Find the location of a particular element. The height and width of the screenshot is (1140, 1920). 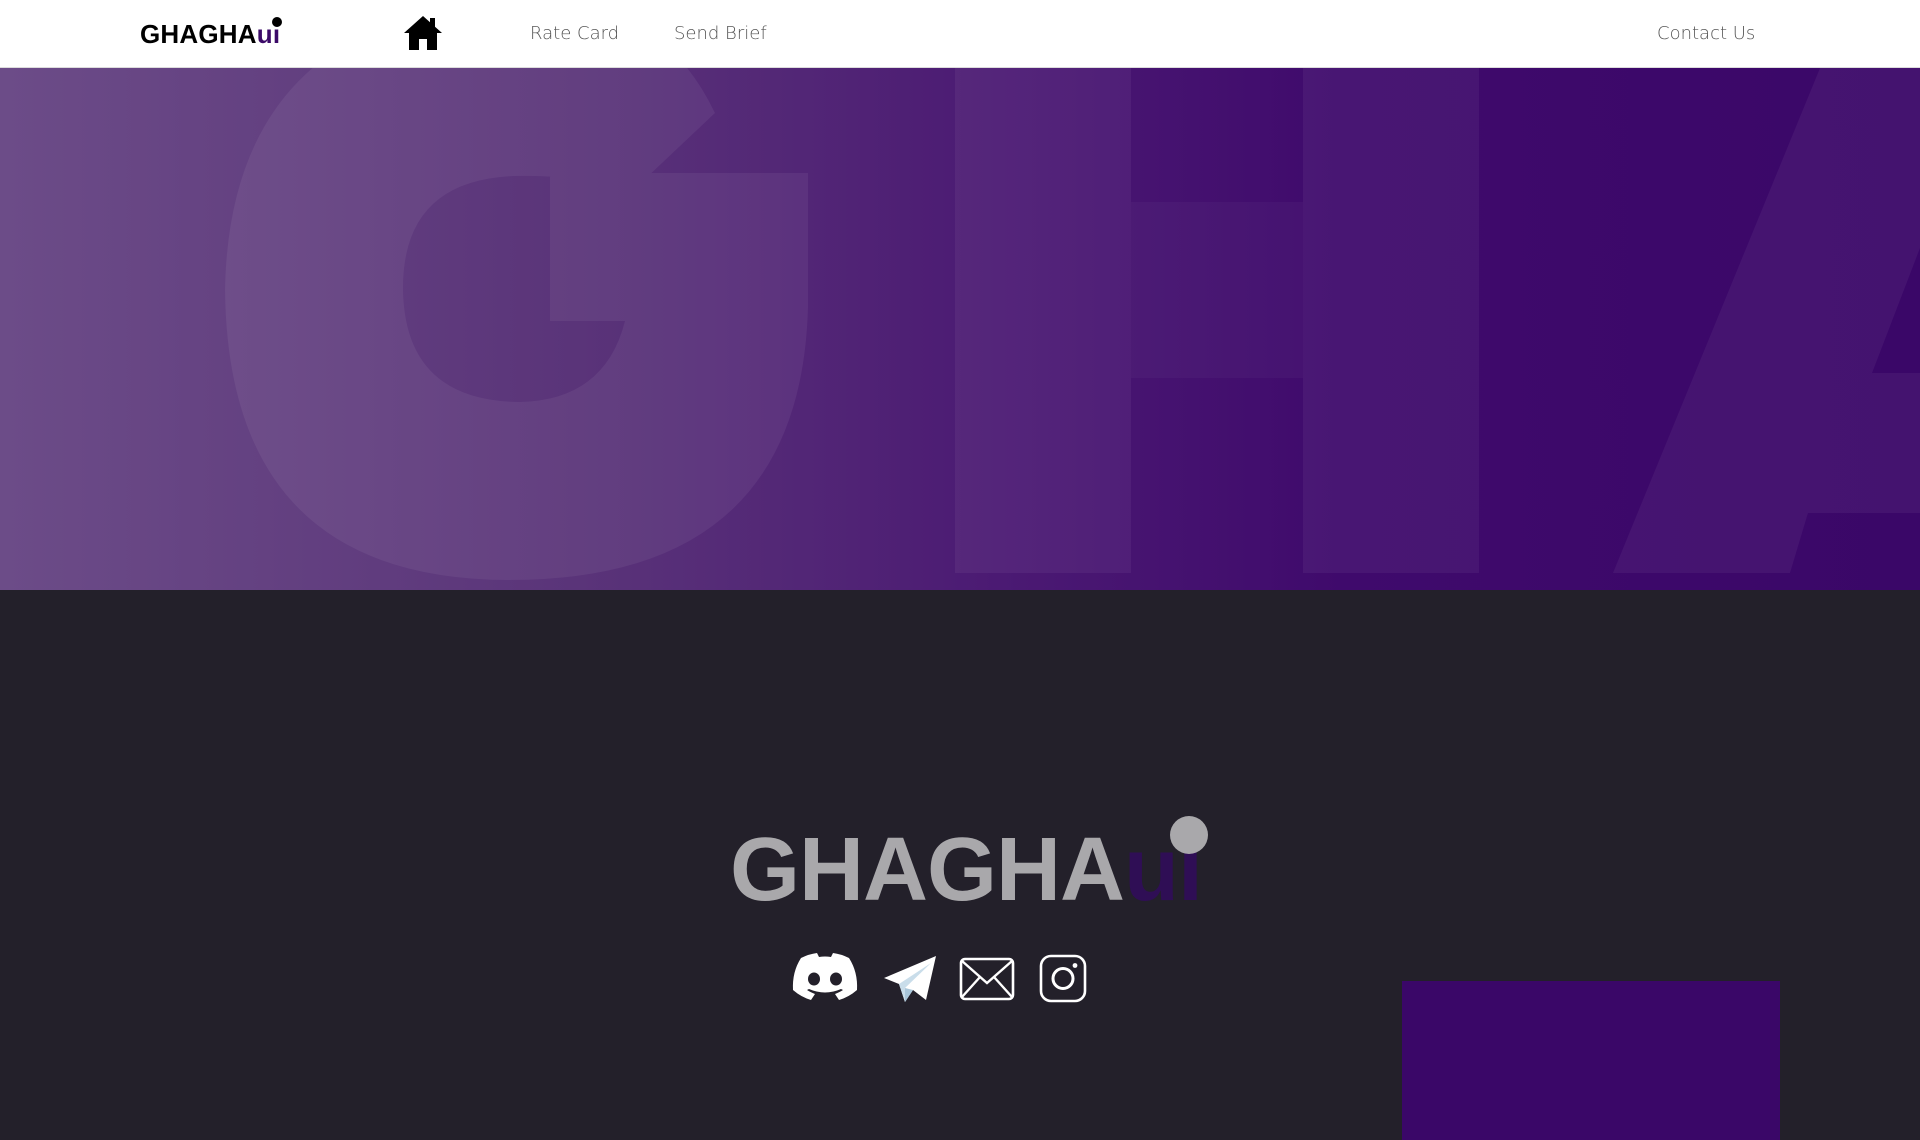

brand-logo-main: GHAGHA is located at coordinates (198, 34).